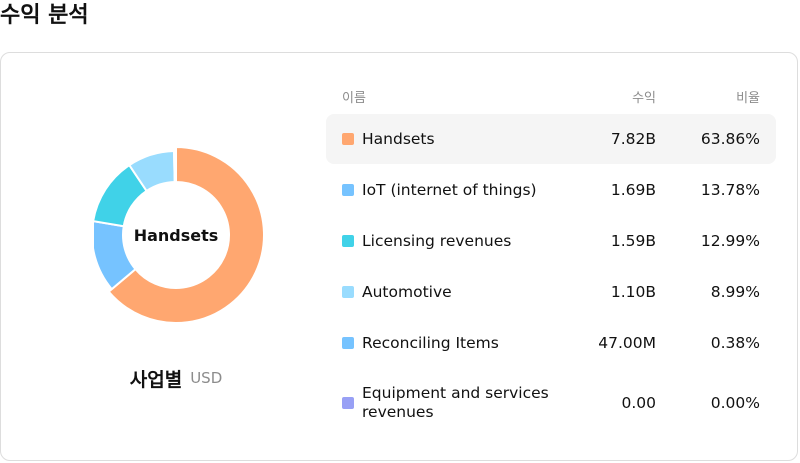 Image resolution: width=800 pixels, height=463 pixels. I want to click on legend-name: Licensing revenues, so click(437, 240).